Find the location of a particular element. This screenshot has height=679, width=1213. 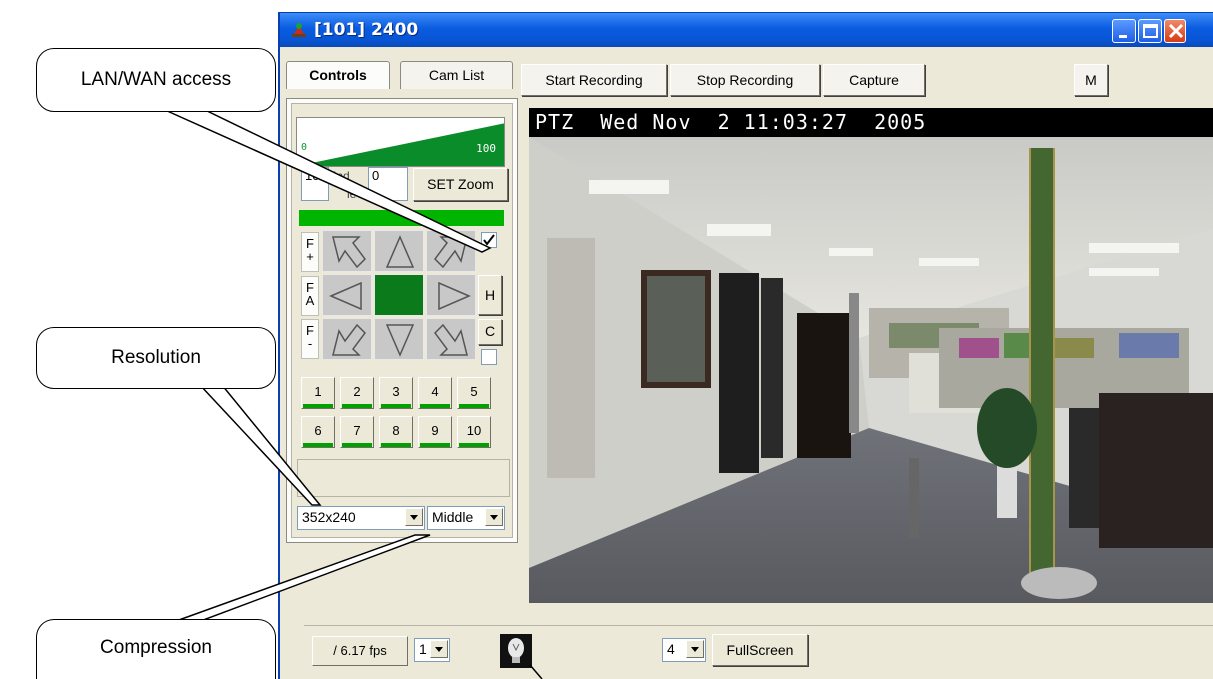

maximize-button is located at coordinates (1150, 31).